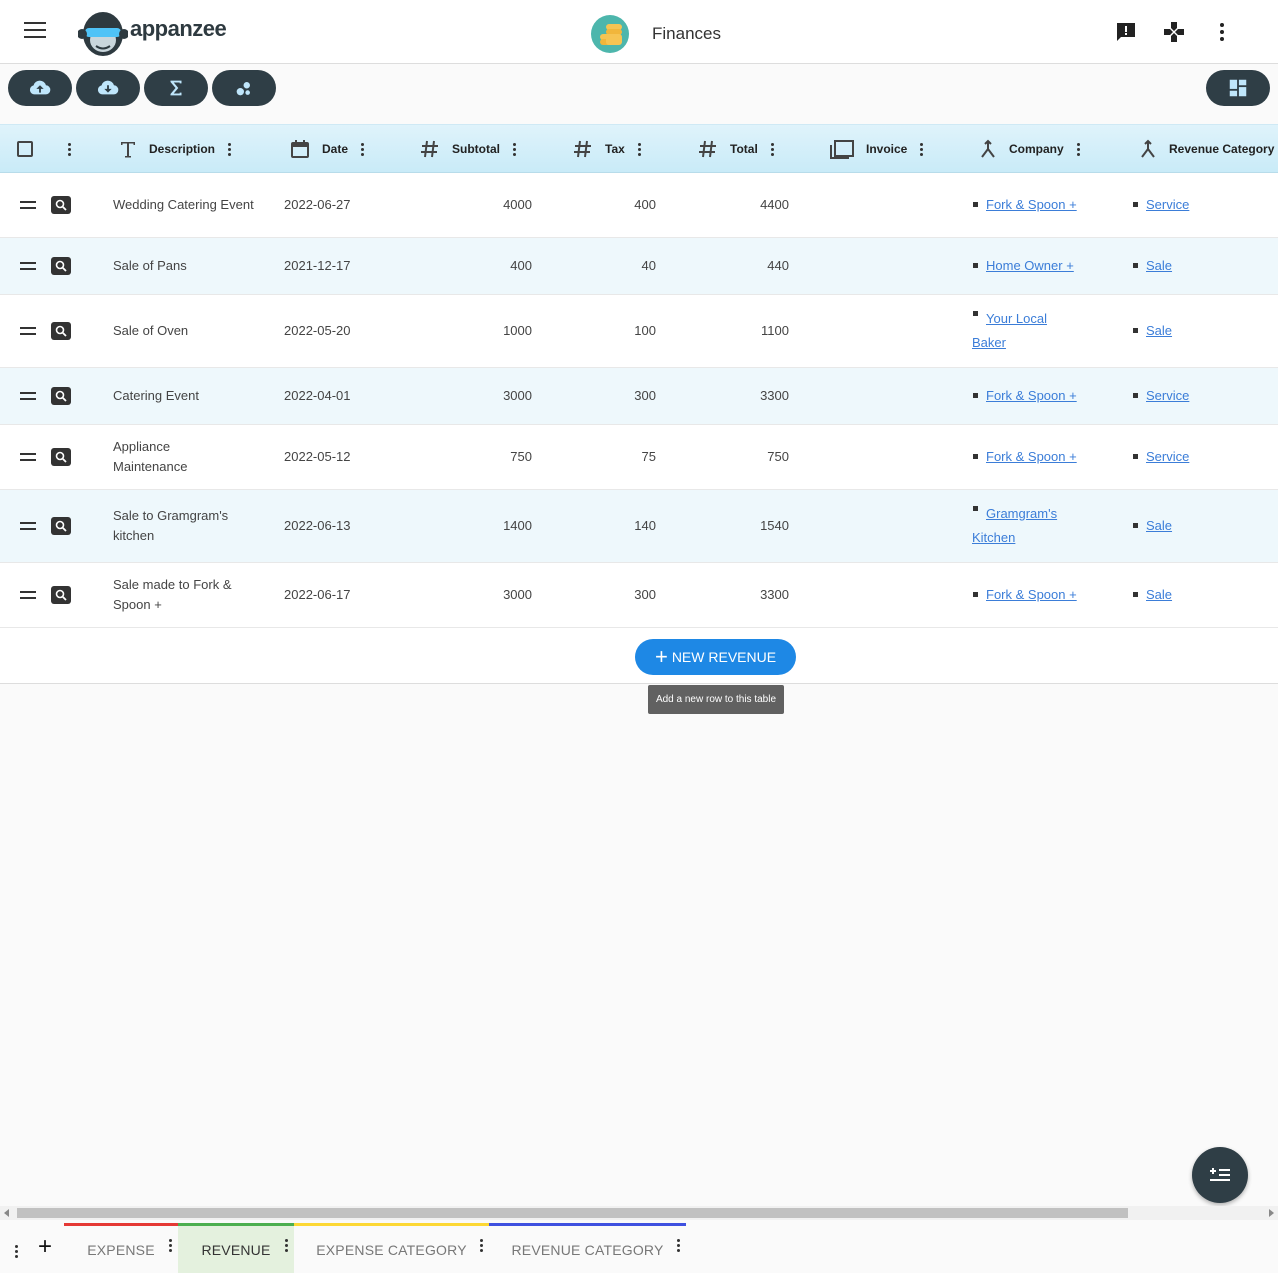 The width and height of the screenshot is (1278, 1273). I want to click on tax-cell: 75, so click(606, 457).